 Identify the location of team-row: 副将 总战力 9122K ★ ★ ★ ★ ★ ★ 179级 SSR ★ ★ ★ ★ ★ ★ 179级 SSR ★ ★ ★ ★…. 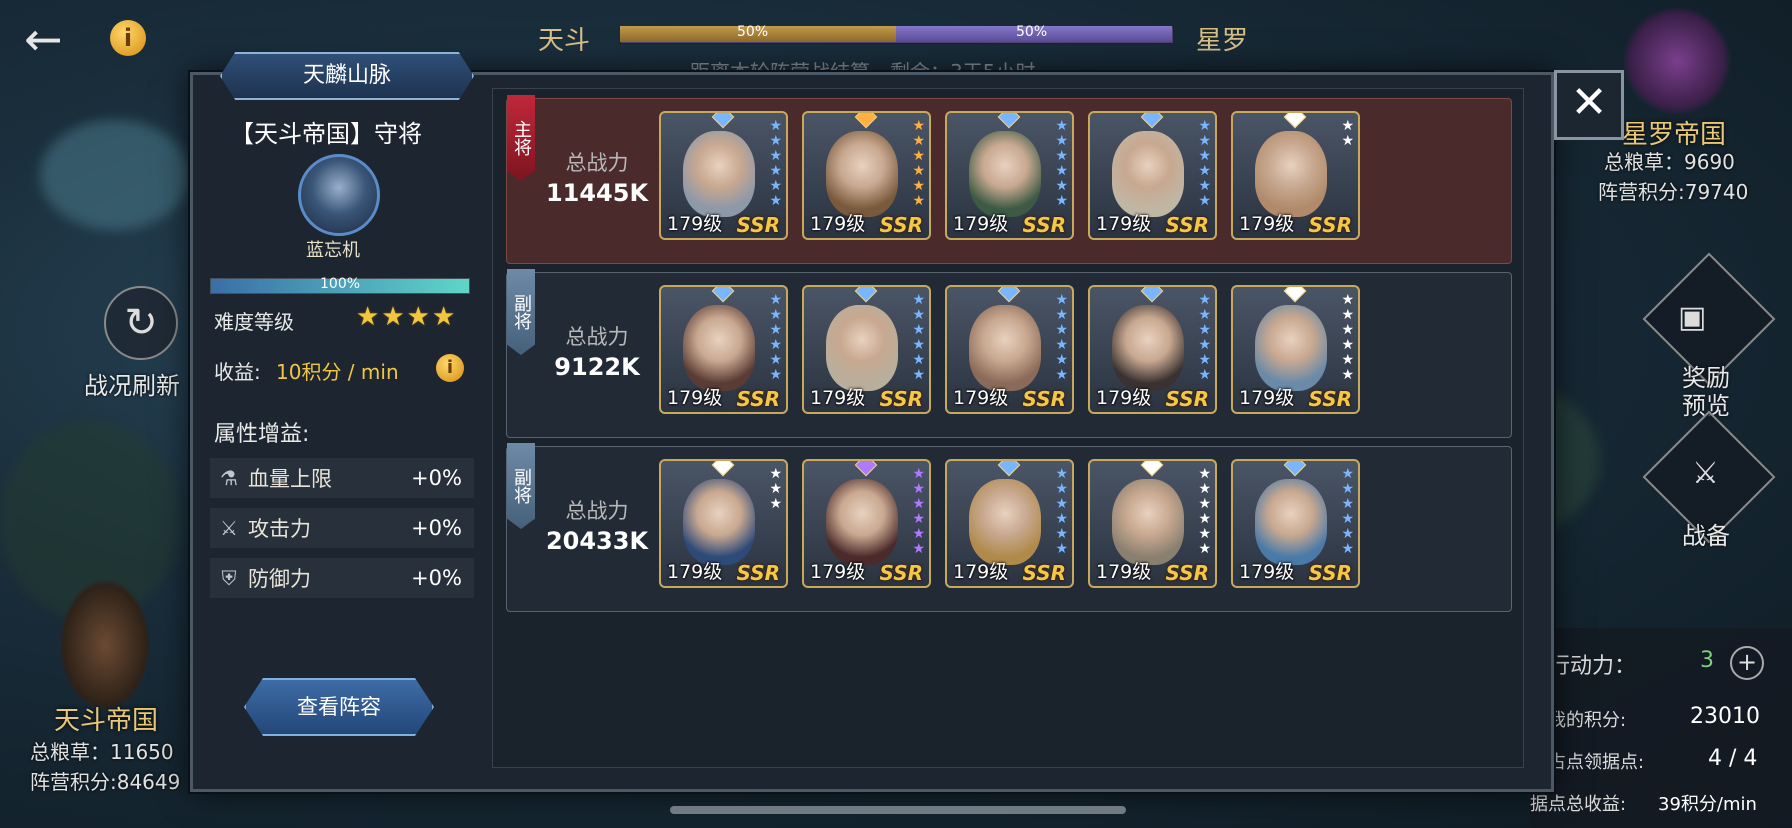
(1009, 353).